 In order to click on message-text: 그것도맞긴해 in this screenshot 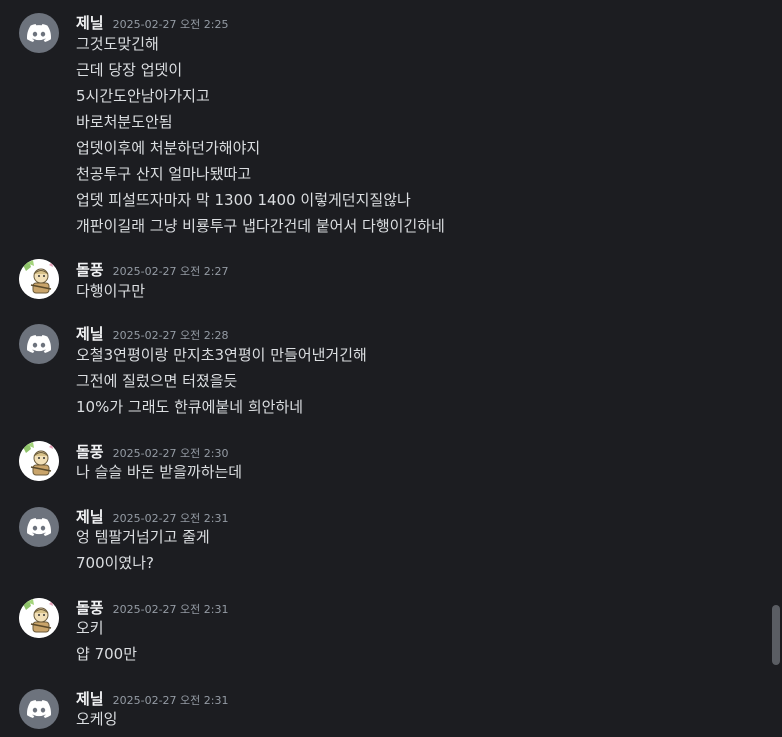, I will do `click(117, 44)`.